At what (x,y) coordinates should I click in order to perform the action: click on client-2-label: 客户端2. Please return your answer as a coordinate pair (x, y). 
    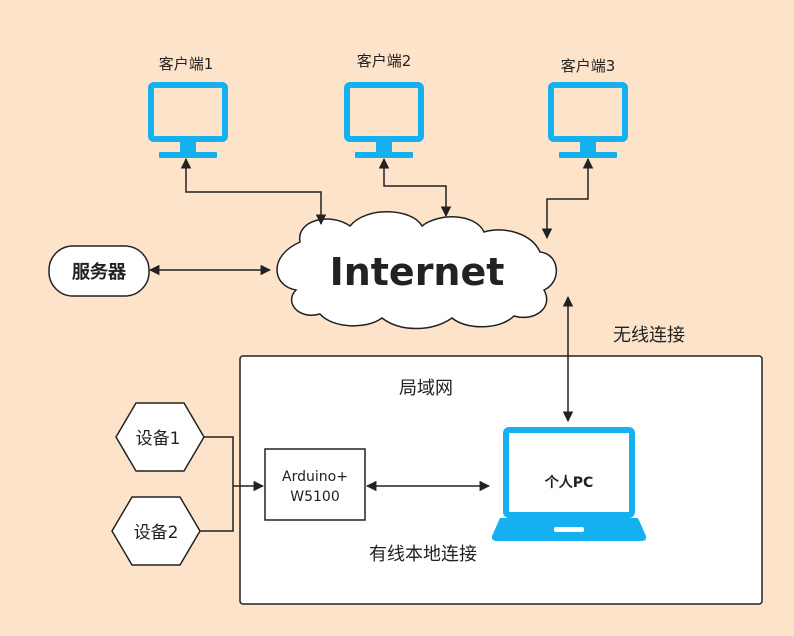
    Looking at the image, I should click on (384, 61).